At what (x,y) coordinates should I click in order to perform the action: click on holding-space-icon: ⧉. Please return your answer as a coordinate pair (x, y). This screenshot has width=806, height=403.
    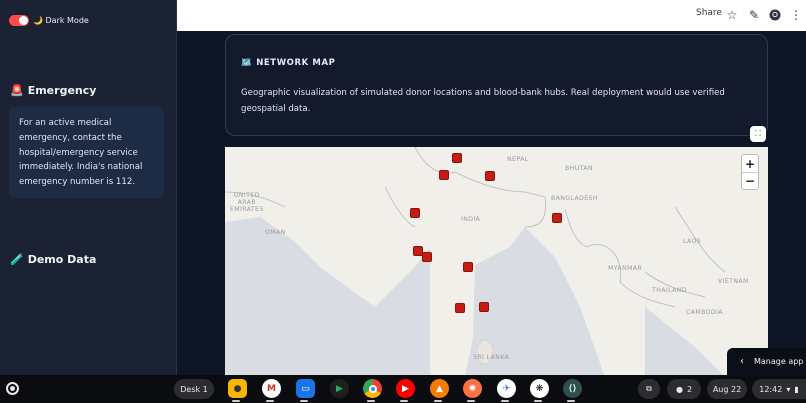
    Looking at the image, I should click on (649, 389).